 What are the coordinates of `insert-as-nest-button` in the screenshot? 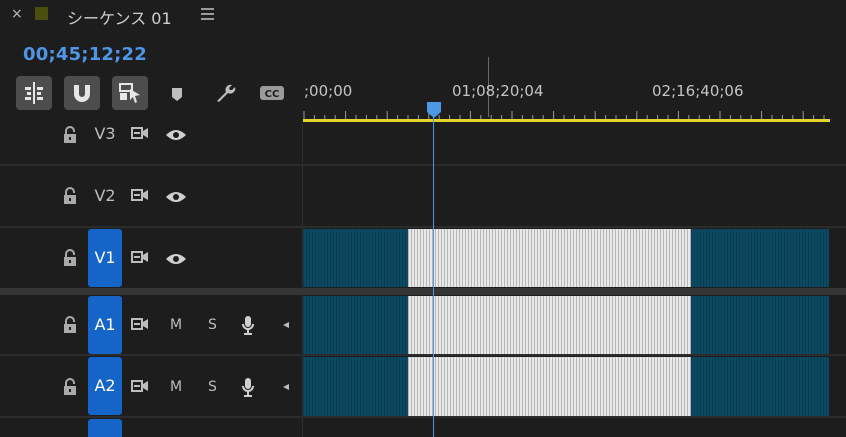 It's located at (34, 93).